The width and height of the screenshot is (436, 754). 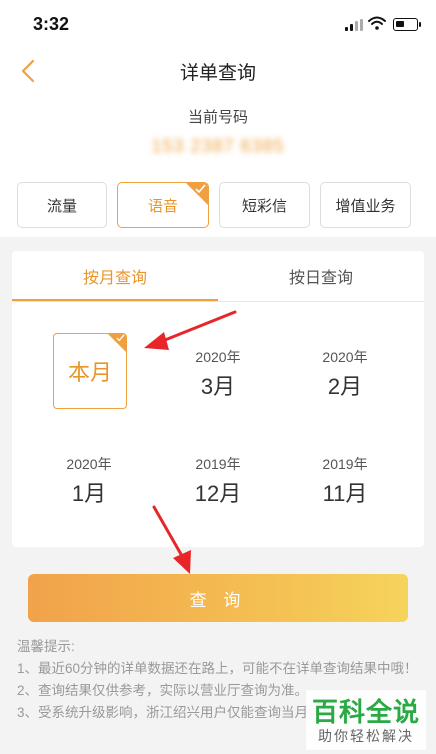 I want to click on tab-value-added: 增值业务, so click(x=365, y=205).